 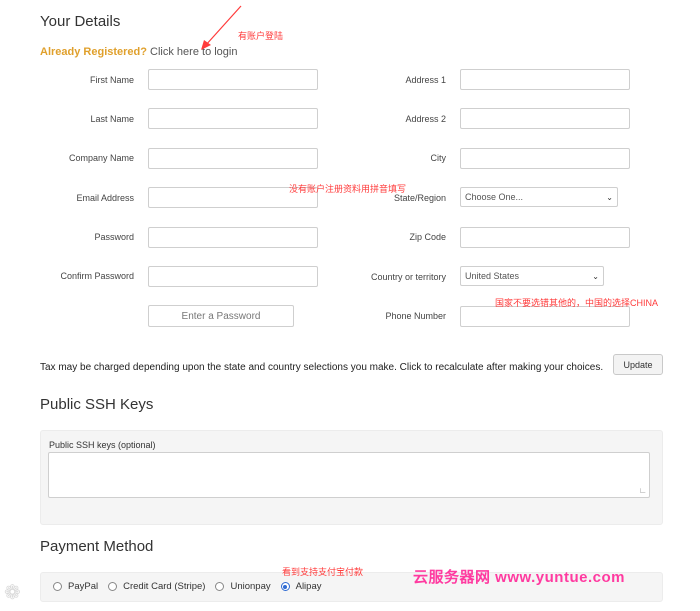 I want to click on payment-option-alipay: Alipay, so click(x=301, y=586).